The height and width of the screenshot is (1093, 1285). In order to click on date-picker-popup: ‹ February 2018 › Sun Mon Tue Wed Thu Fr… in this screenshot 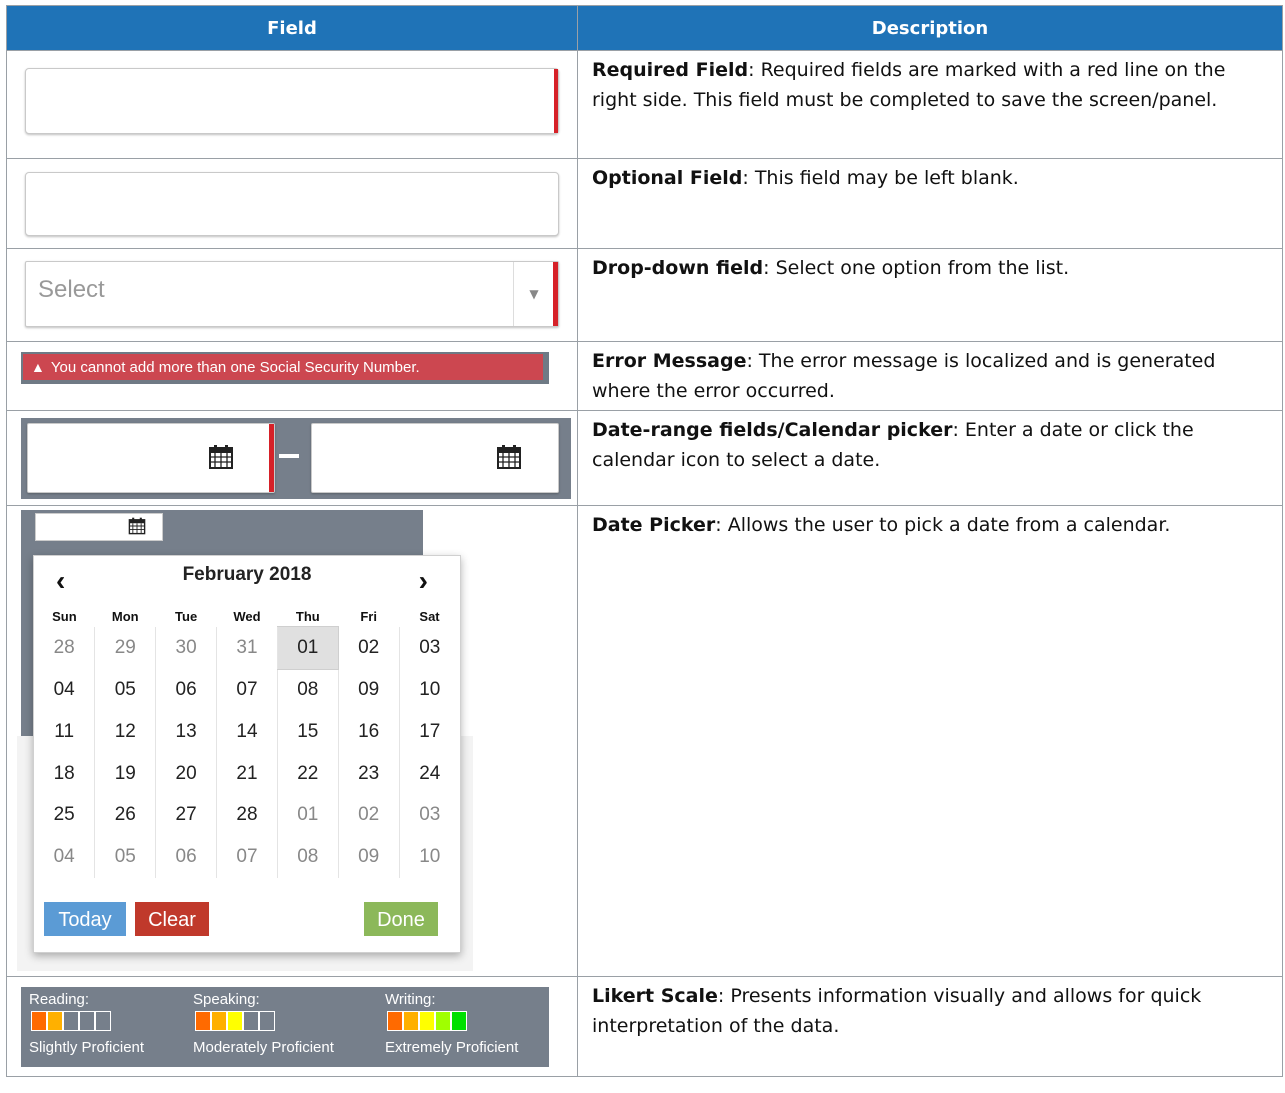, I will do `click(247, 754)`.